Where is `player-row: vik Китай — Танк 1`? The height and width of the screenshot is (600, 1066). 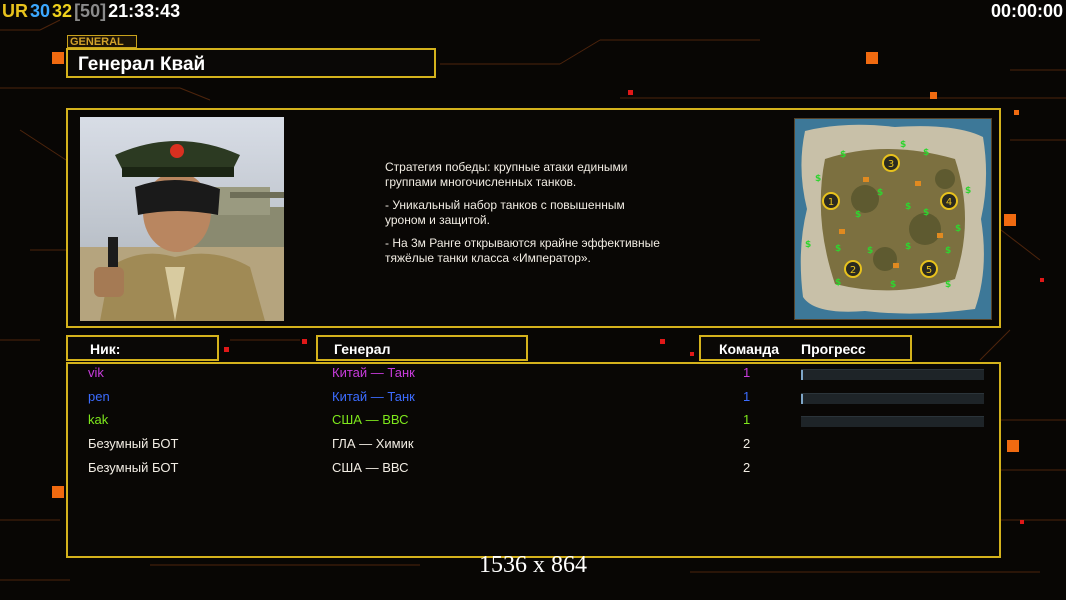
player-row: vik Китай — Танк 1 is located at coordinates (533, 376).